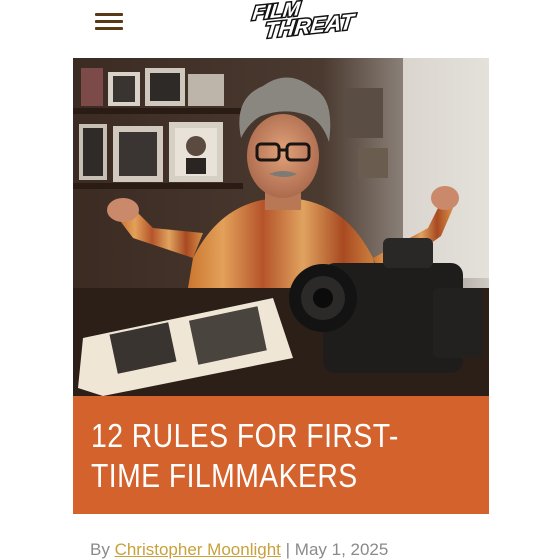  What do you see at coordinates (100, 549) in the screenshot?
I see `byline-prefix: By` at bounding box center [100, 549].